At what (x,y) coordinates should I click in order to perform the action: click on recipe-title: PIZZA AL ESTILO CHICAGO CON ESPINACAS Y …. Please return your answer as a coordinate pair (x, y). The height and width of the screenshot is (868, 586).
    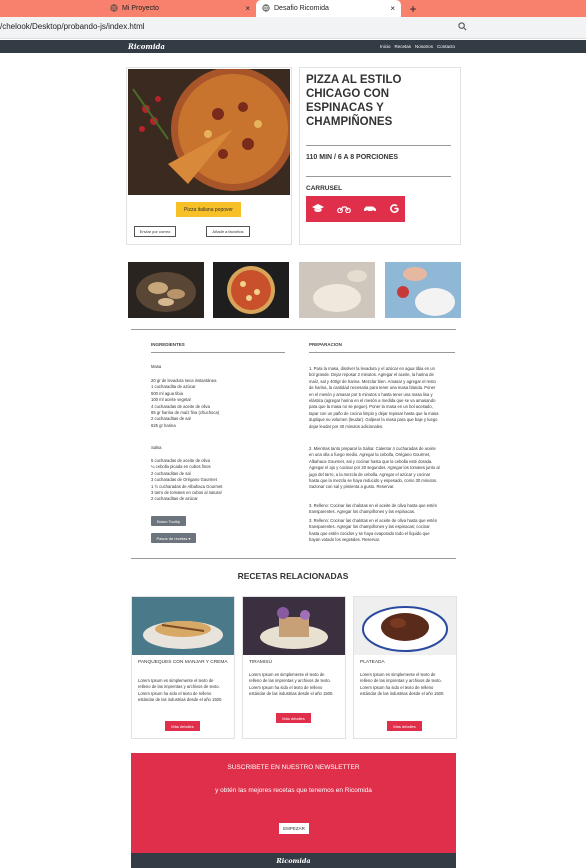
    Looking at the image, I should click on (354, 101).